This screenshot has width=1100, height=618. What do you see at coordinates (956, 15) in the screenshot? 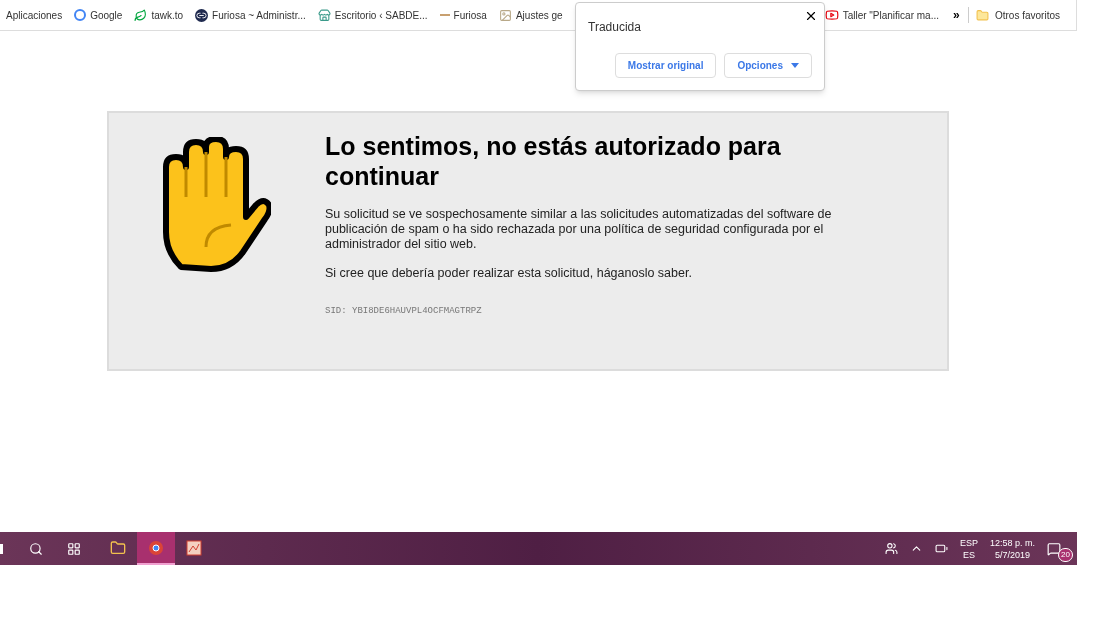
I see `more-bookmarks-button: »` at bounding box center [956, 15].